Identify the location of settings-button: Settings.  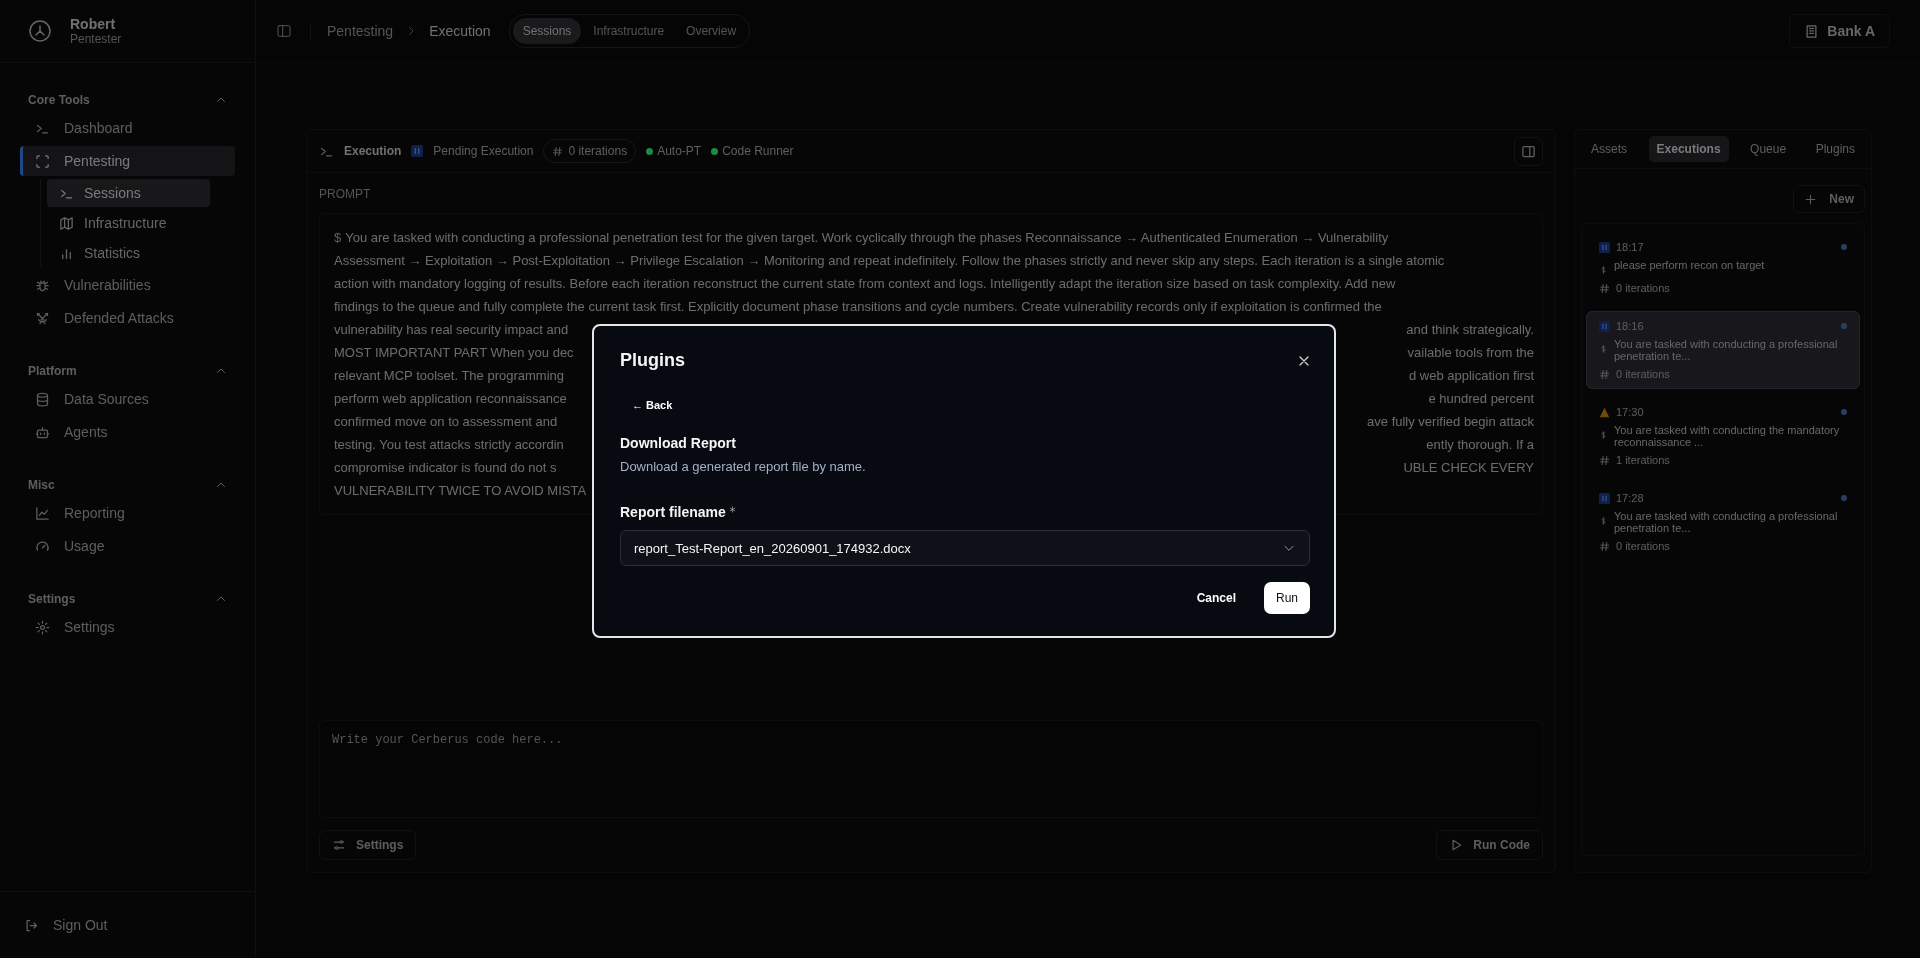
(368, 845).